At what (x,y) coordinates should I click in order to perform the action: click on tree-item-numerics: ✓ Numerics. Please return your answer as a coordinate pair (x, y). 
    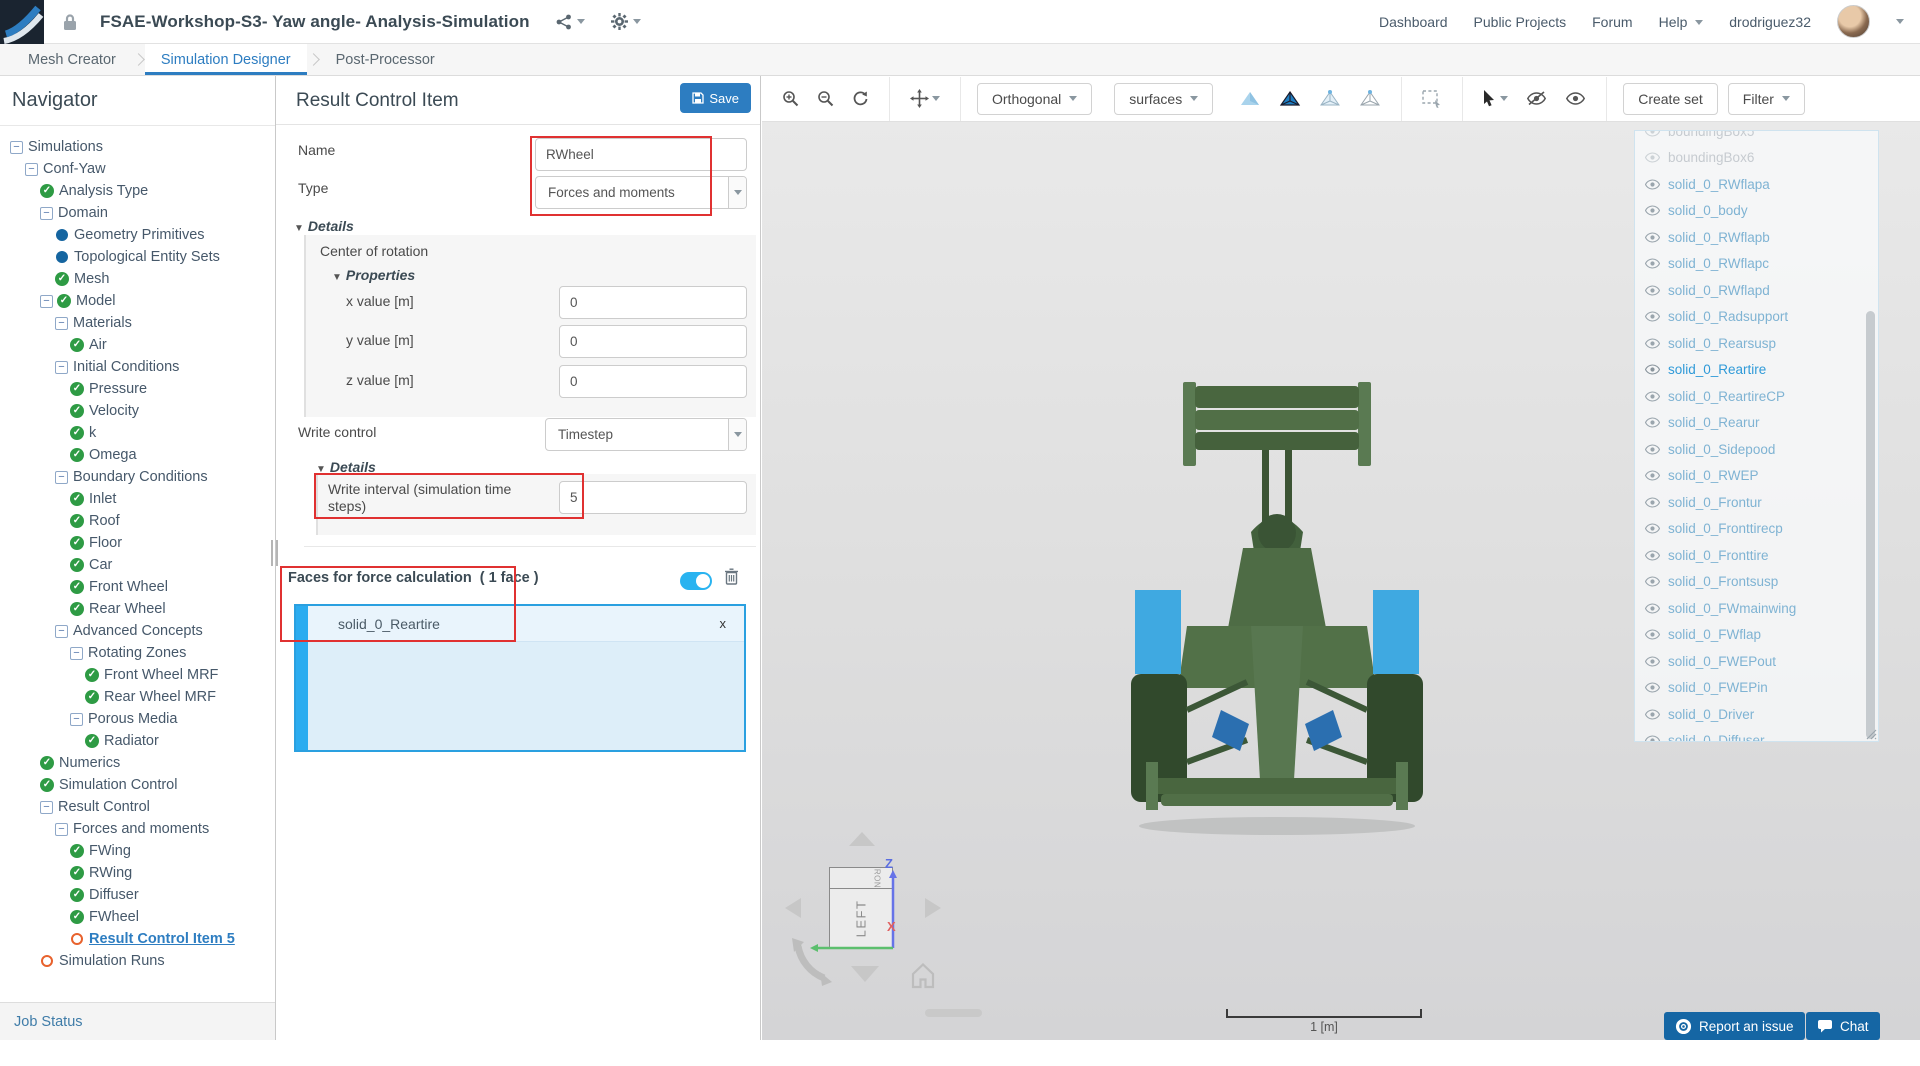
    Looking at the image, I should click on (137, 763).